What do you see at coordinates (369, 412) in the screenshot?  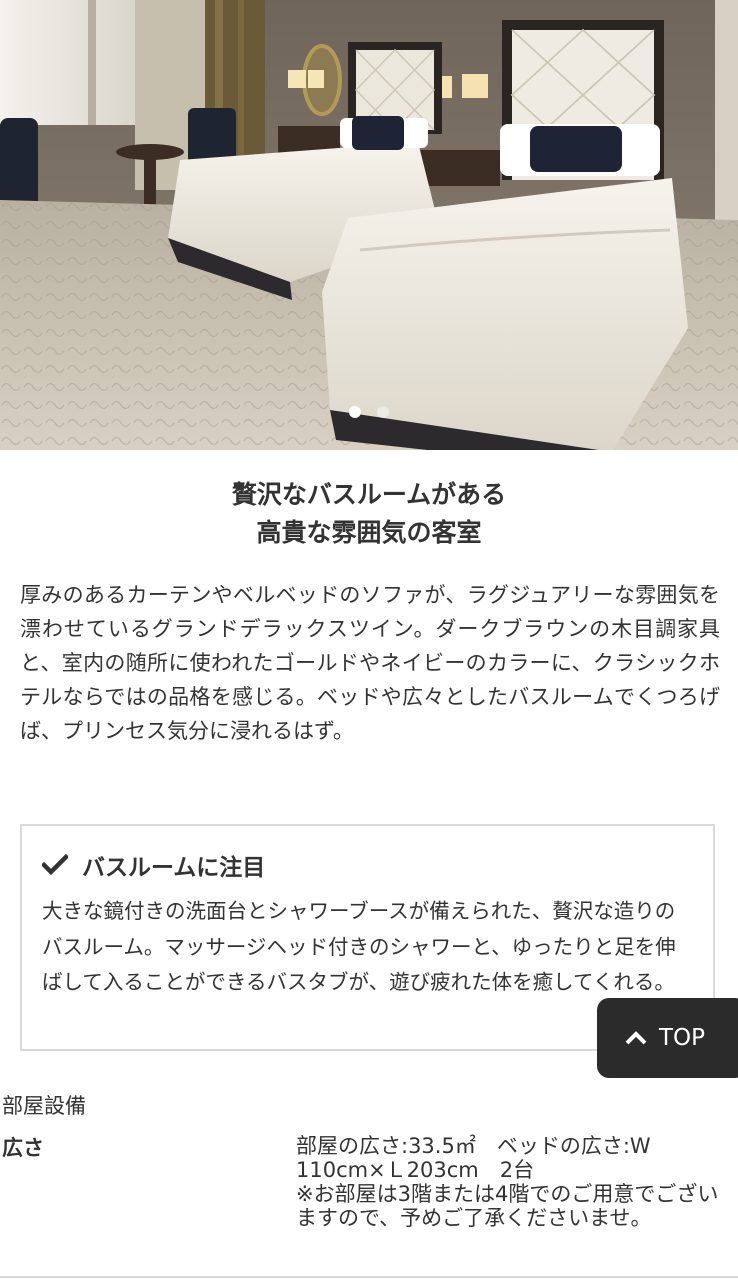 I see `carousel-dots` at bounding box center [369, 412].